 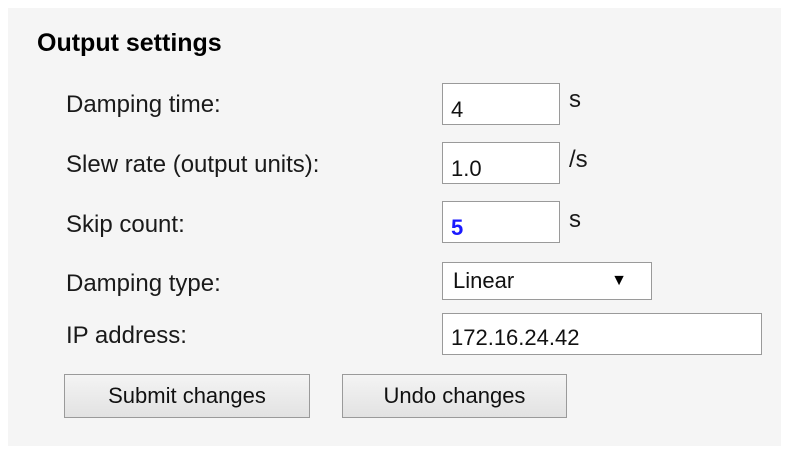 What do you see at coordinates (575, 99) in the screenshot?
I see `damping-time-unit: s` at bounding box center [575, 99].